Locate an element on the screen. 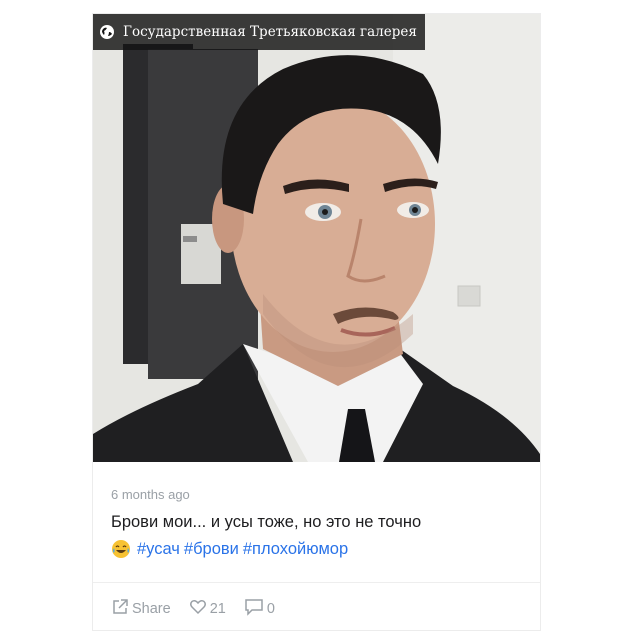 Image resolution: width=640 pixels, height=640 pixels. comment-button: 0 is located at coordinates (259, 609).